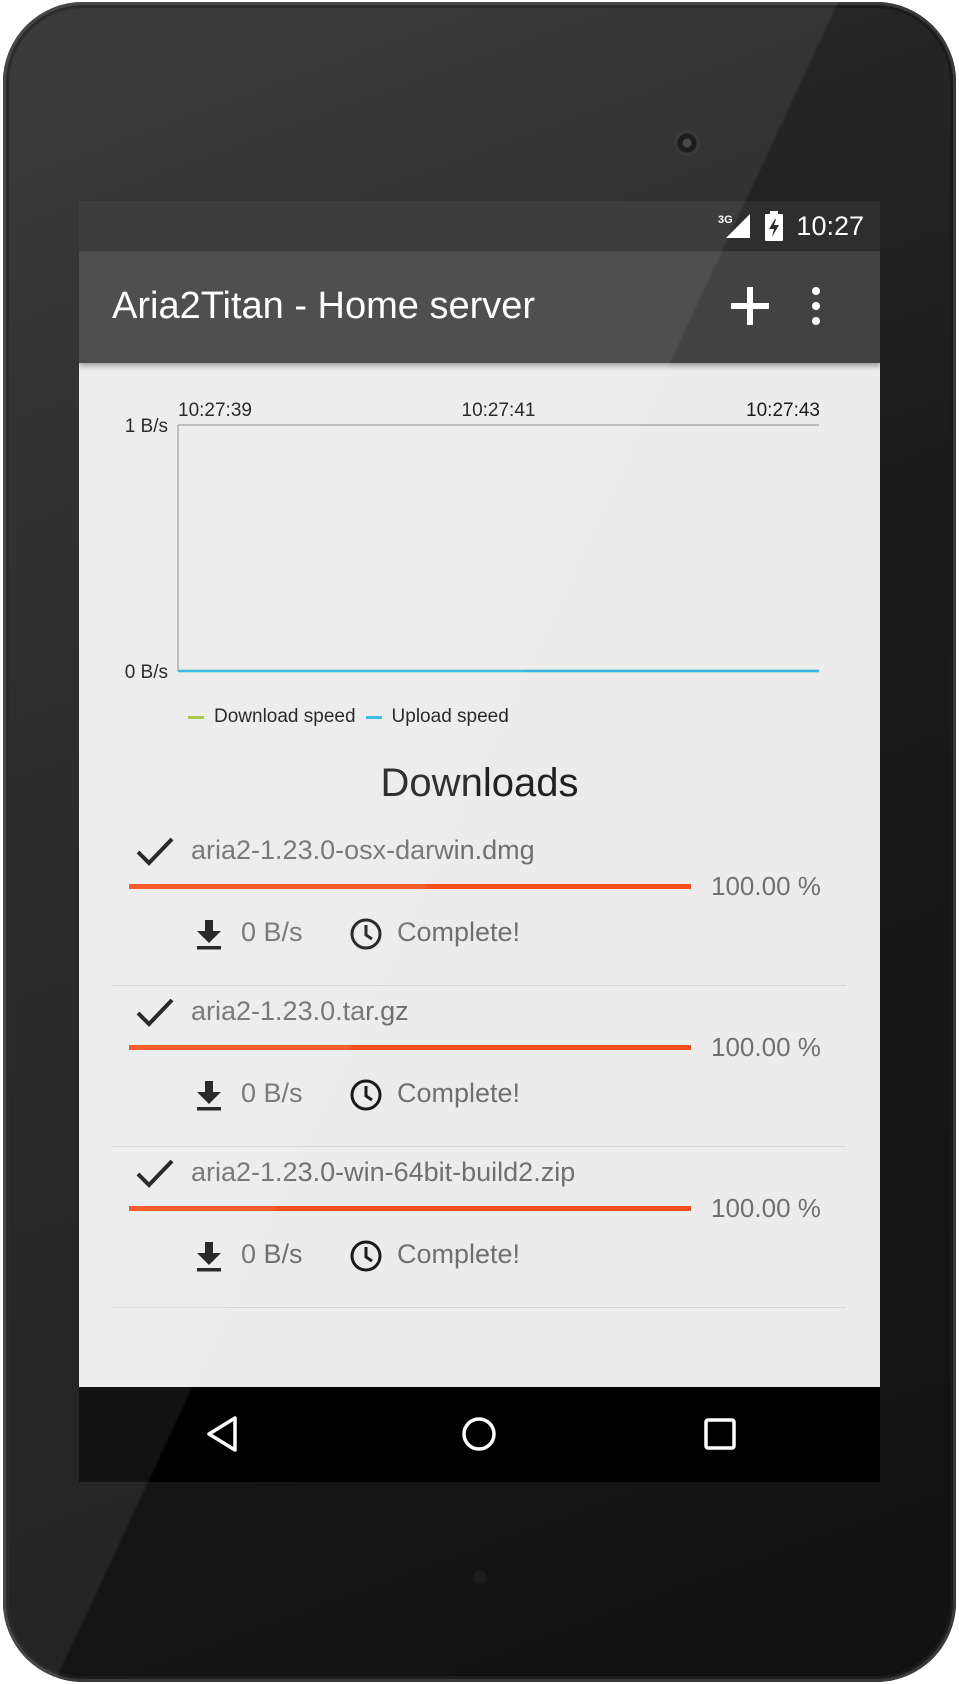 This screenshot has height=1684, width=959. Describe the element at coordinates (830, 225) in the screenshot. I see `status-time: 10:27` at that location.